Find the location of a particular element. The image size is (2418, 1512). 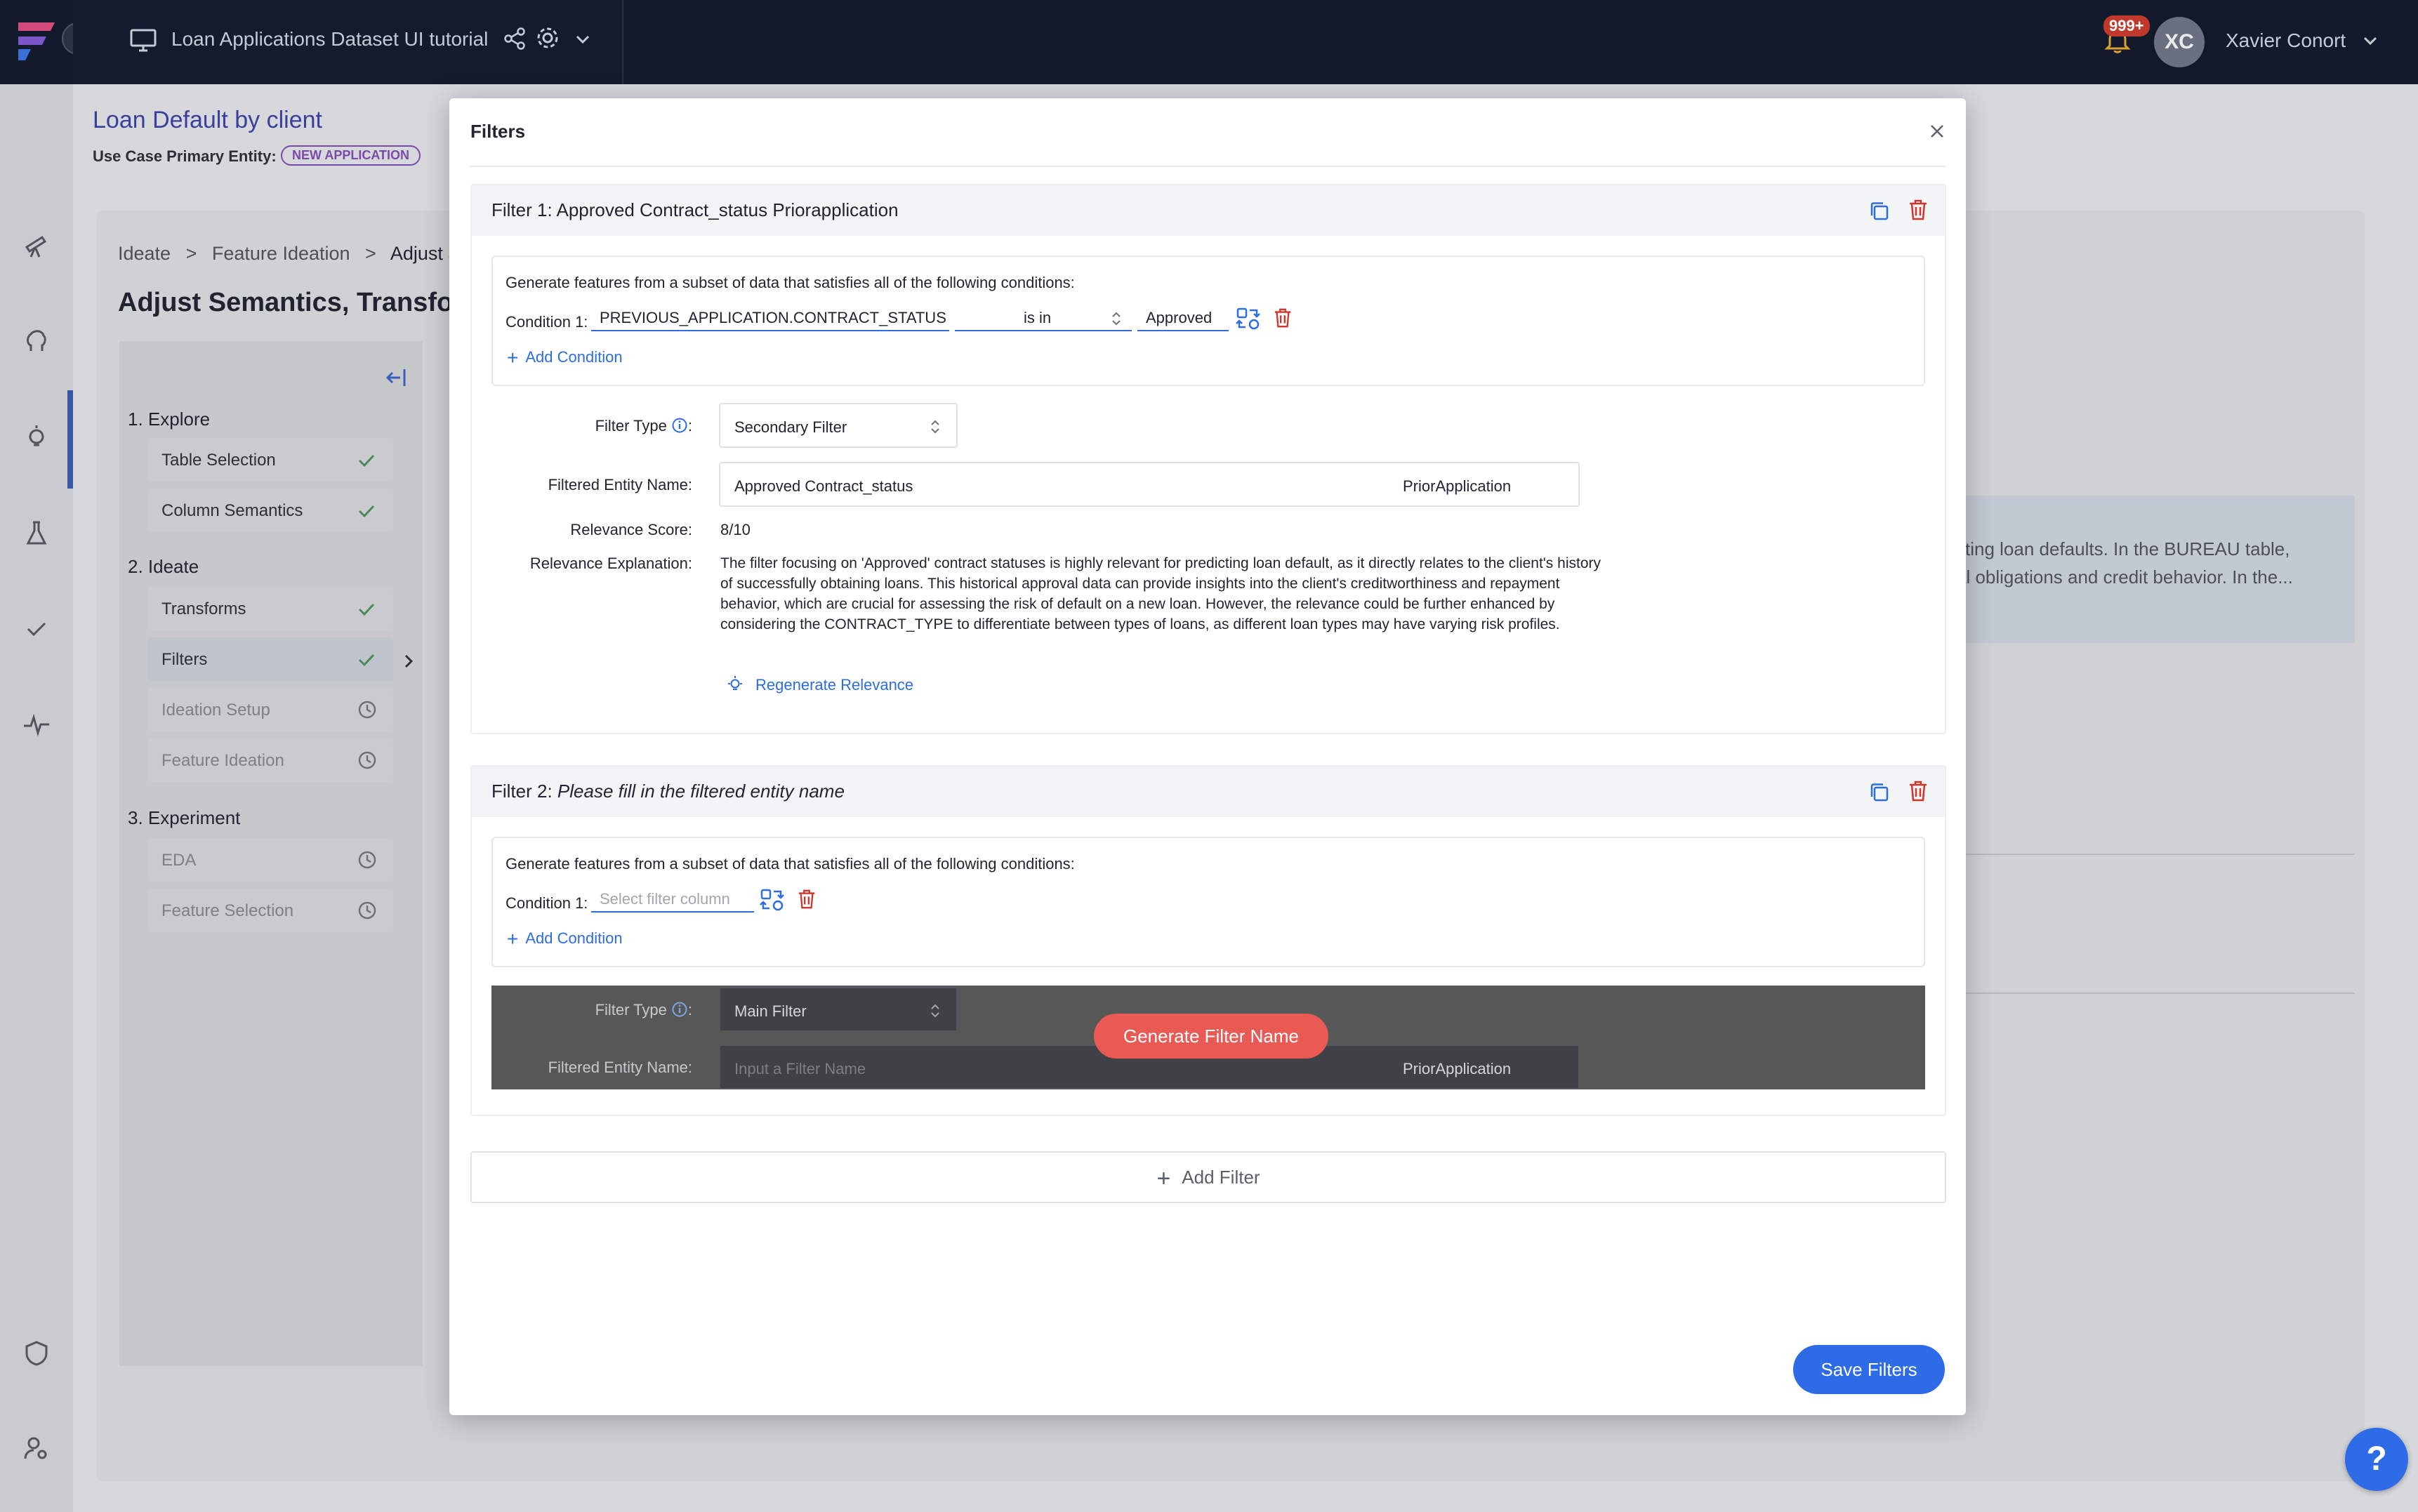

entity-name-placeholder: Input a Filter Name is located at coordinates (800, 1068).